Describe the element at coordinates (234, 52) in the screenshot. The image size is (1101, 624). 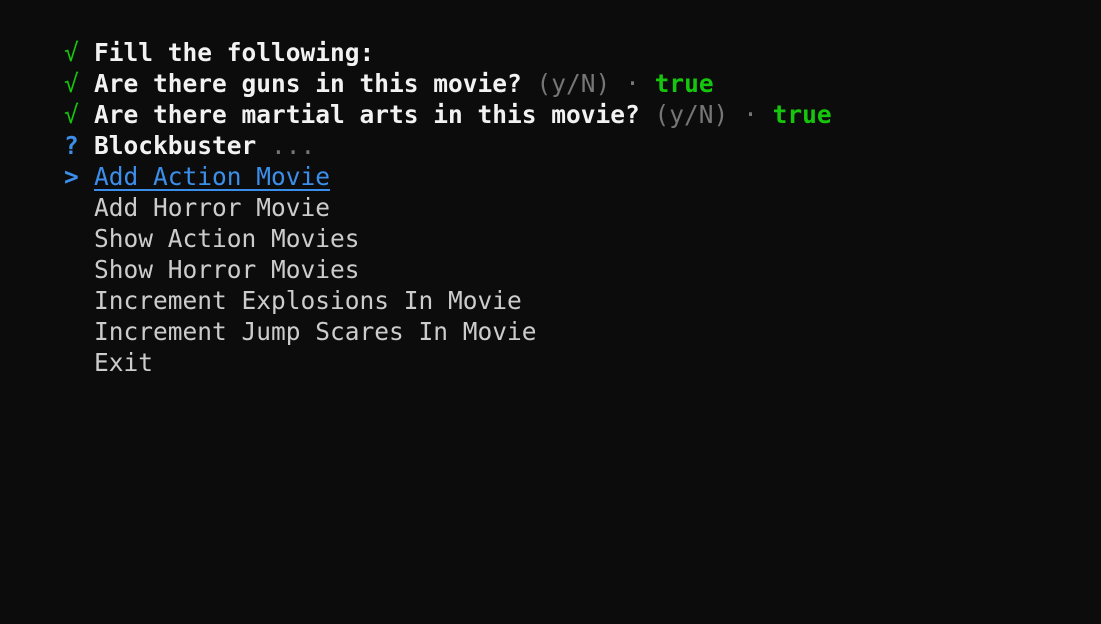
I see `prompt-question: Fill the following:` at that location.